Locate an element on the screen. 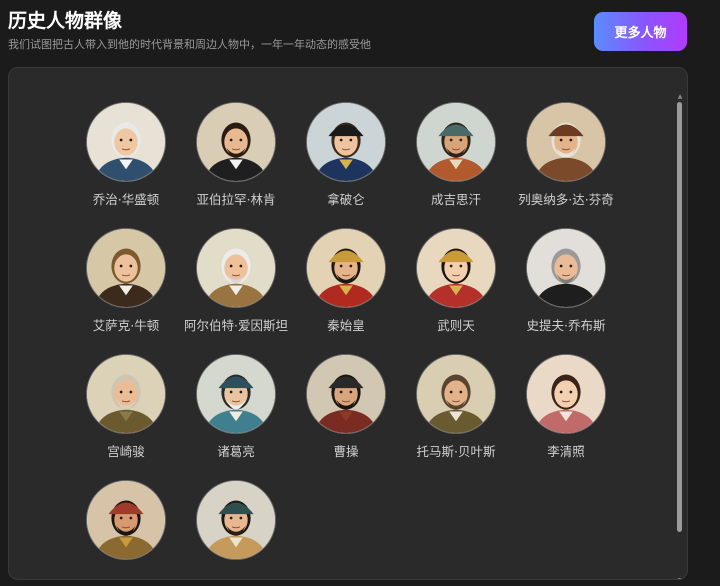 This screenshot has height=586, width=720. figure-card: 诸葛亮 is located at coordinates (236, 407).